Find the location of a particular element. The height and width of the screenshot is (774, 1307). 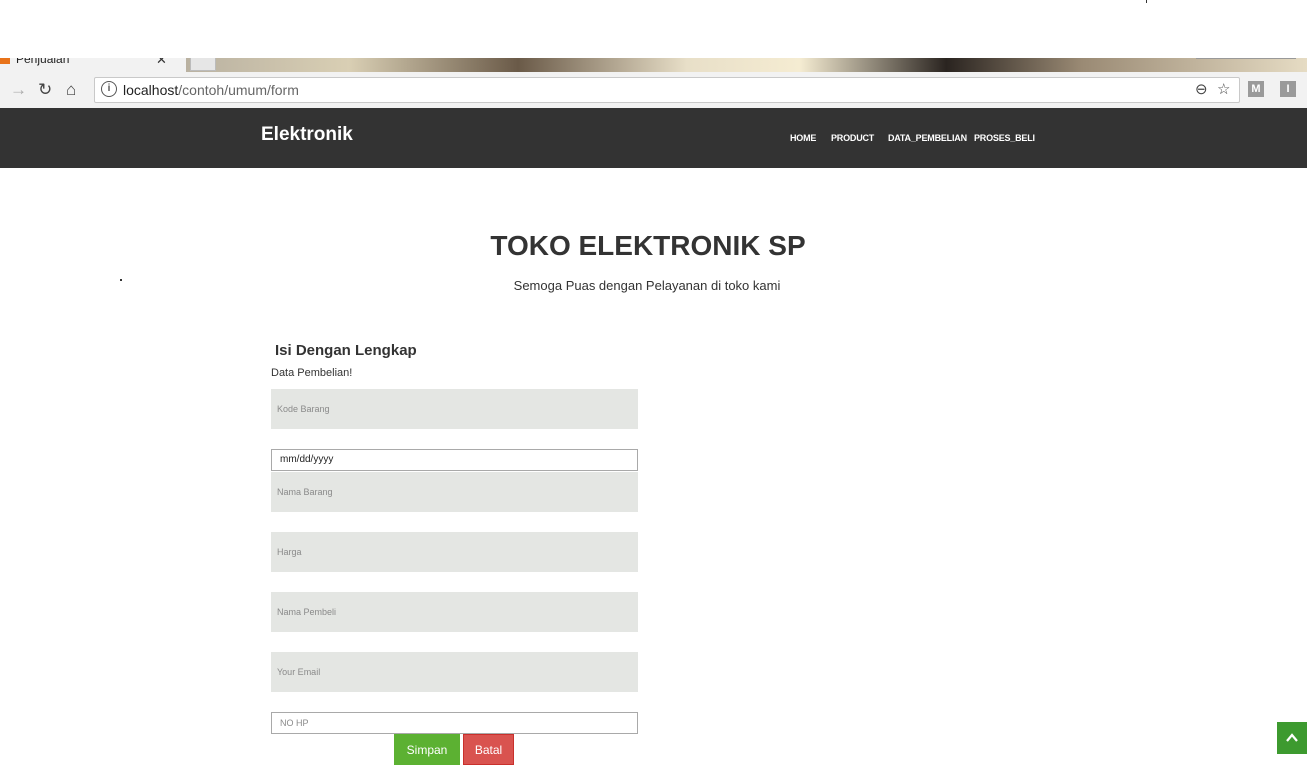

nav-home: HOME is located at coordinates (803, 138).